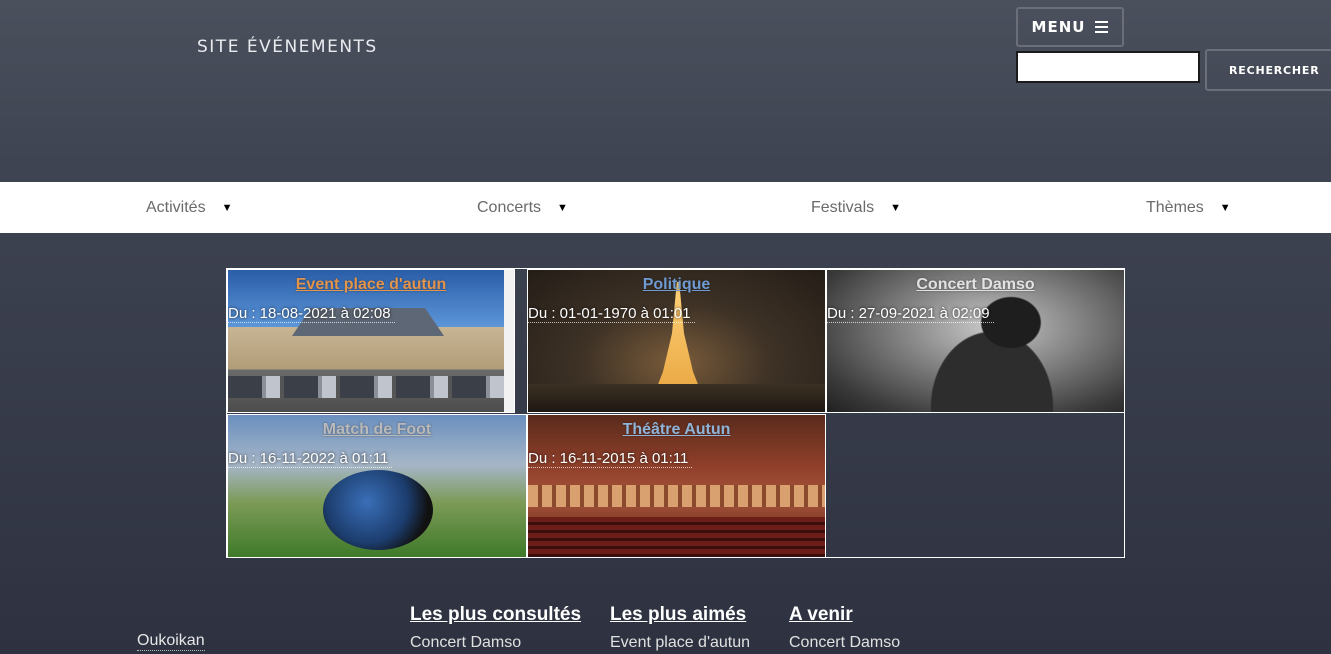 The height and width of the screenshot is (654, 1331). Describe the element at coordinates (680, 628) in the screenshot. I see `footer-column-most-liked: Les plus aimés Event place d'autun` at that location.